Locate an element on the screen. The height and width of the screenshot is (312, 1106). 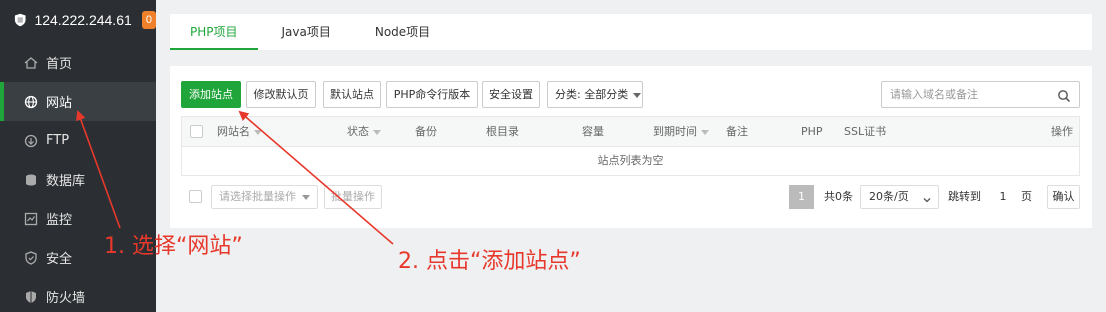
sidebar-item-database: 数据库 is located at coordinates (78, 179).